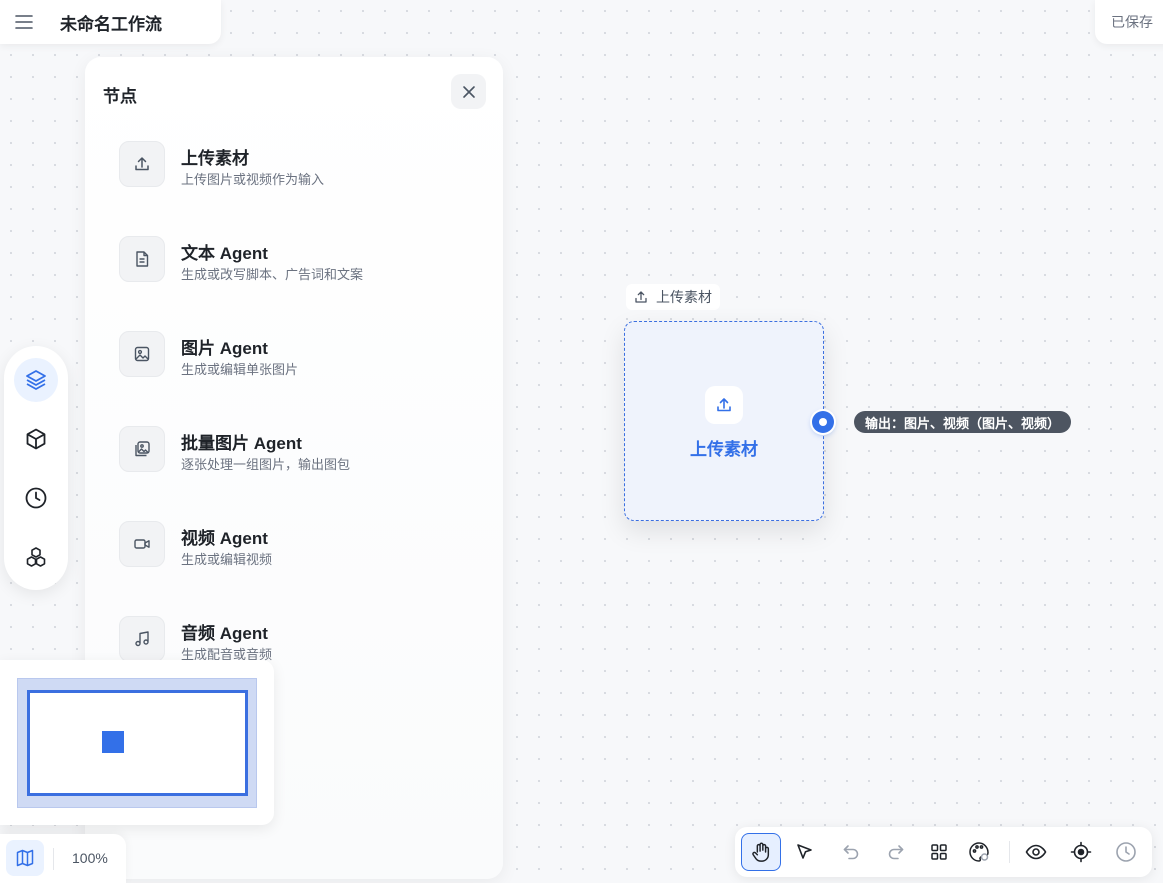 This screenshot has height=883, width=1163. I want to click on history-toolbar-button, so click(1126, 852).